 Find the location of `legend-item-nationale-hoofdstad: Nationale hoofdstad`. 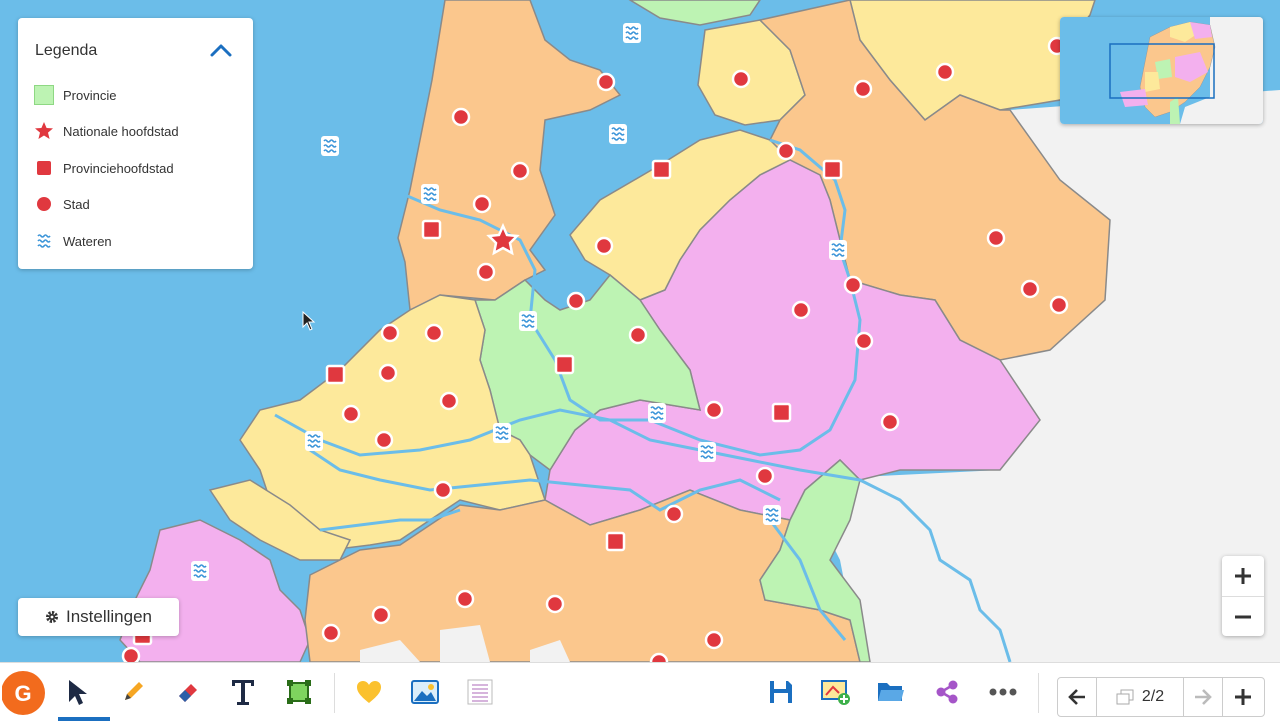

legend-item-nationale-hoofdstad: Nationale hoofdstad is located at coordinates (106, 131).